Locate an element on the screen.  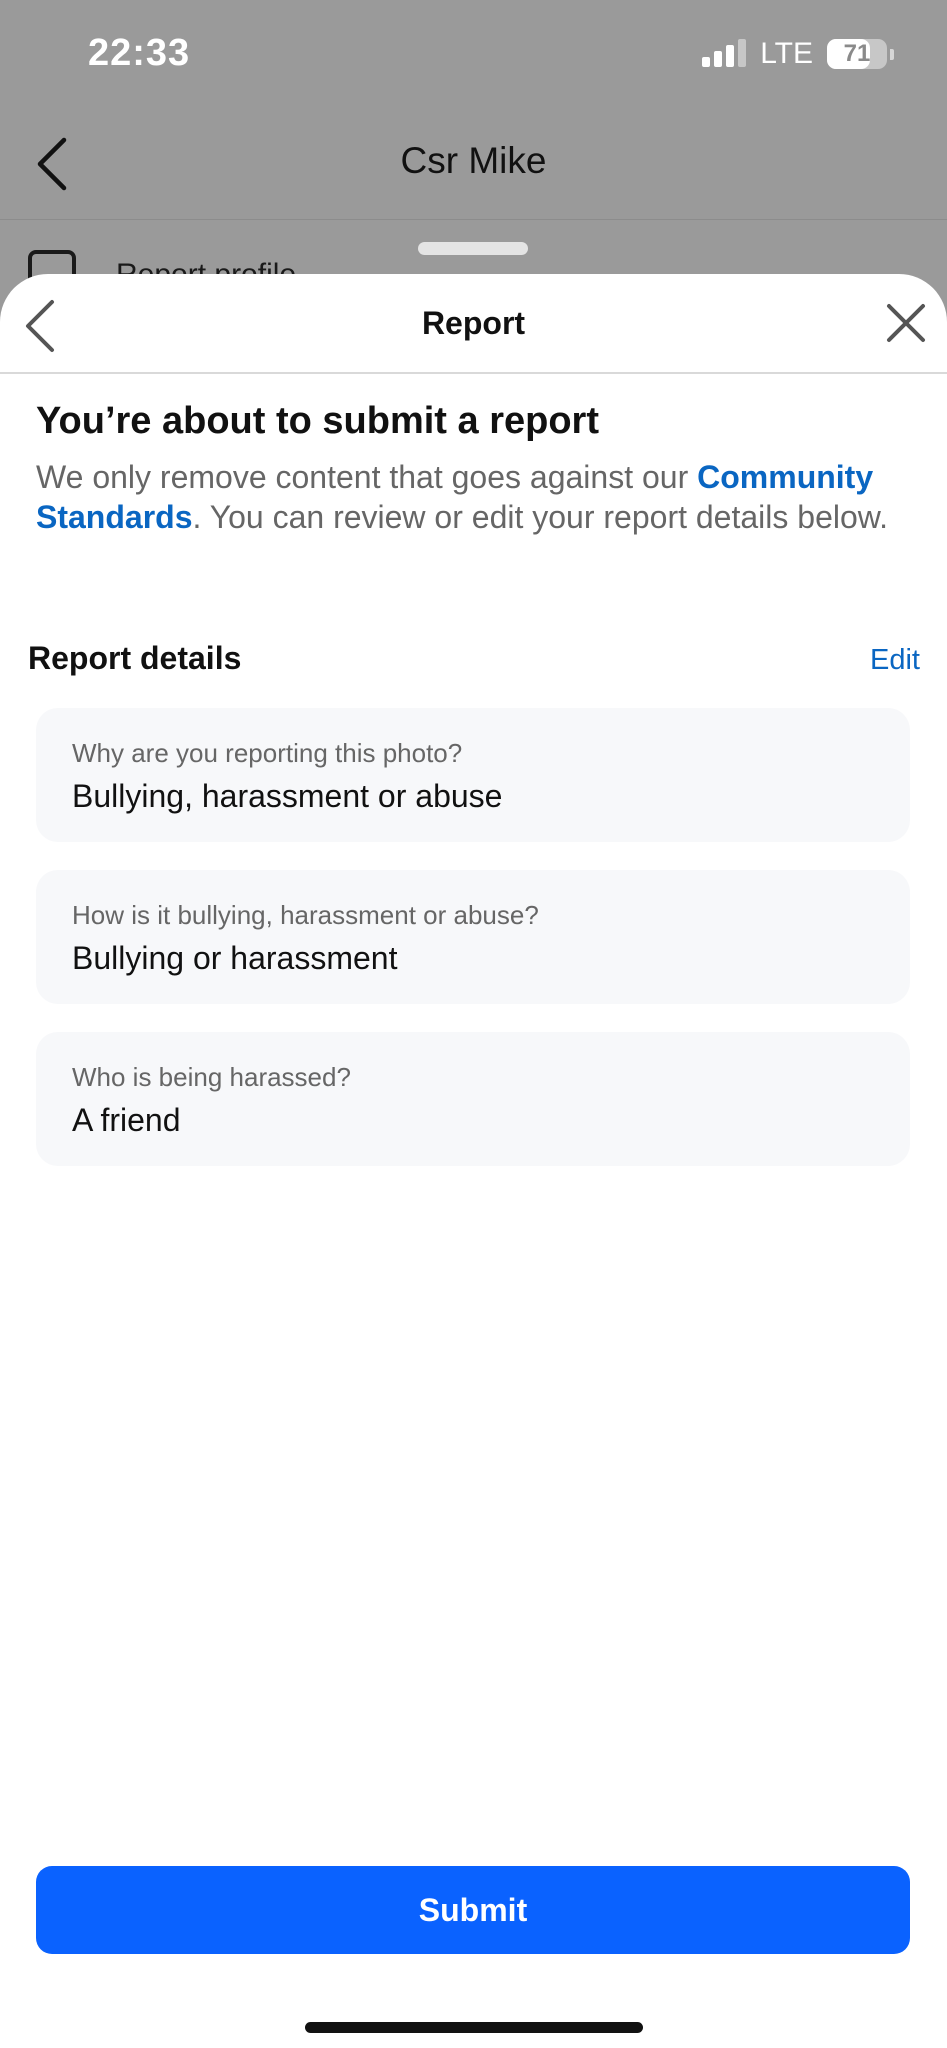
detail-question: Who is being harassed? is located at coordinates (211, 1077).